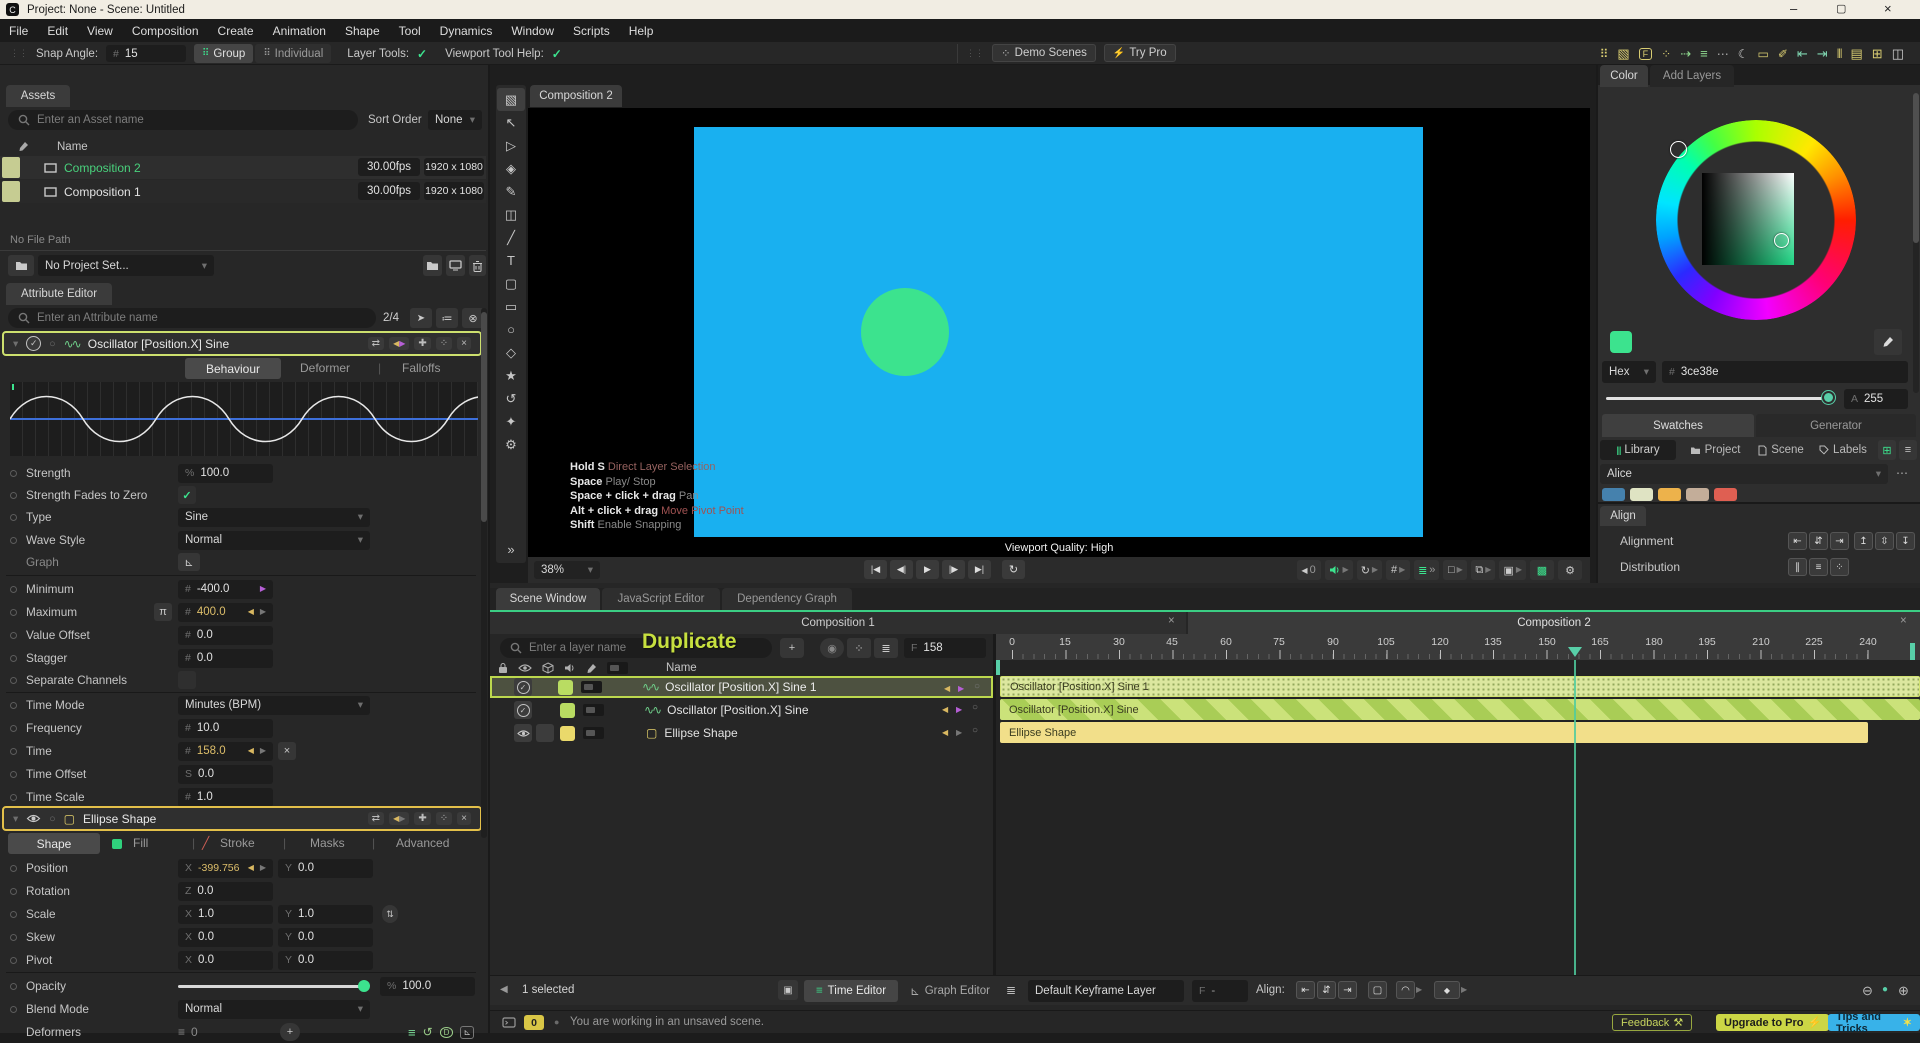  Describe the element at coordinates (1818, 541) in the screenshot. I see `align-center-h-button: ⇵` at that location.